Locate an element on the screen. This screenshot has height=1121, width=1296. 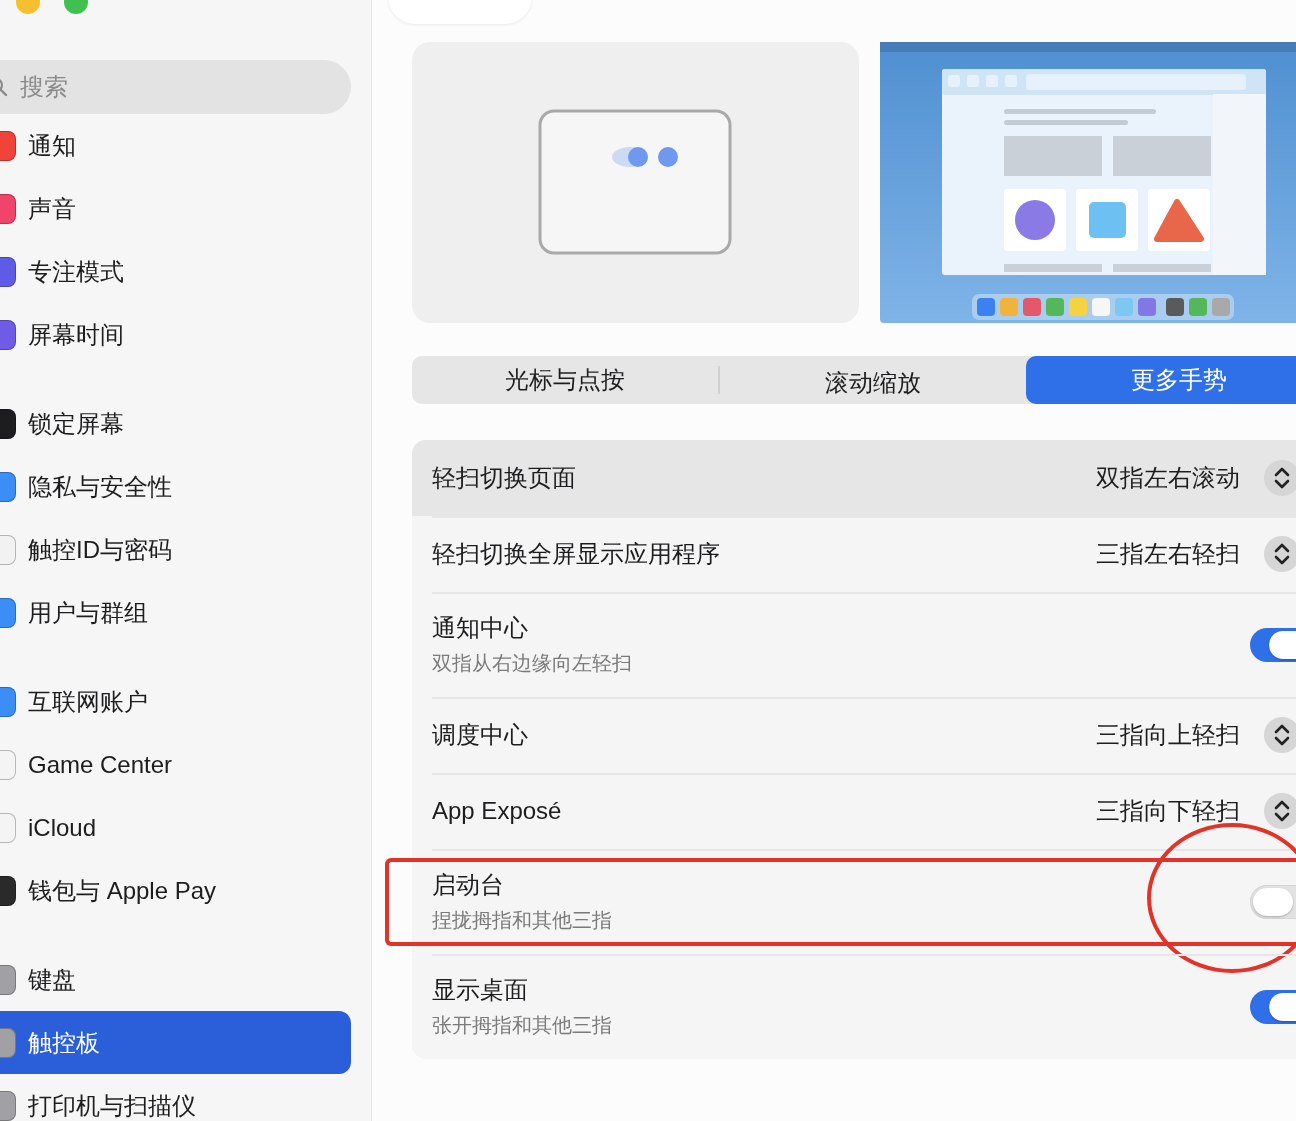
setting-label: 通知中心 is located at coordinates (480, 628).